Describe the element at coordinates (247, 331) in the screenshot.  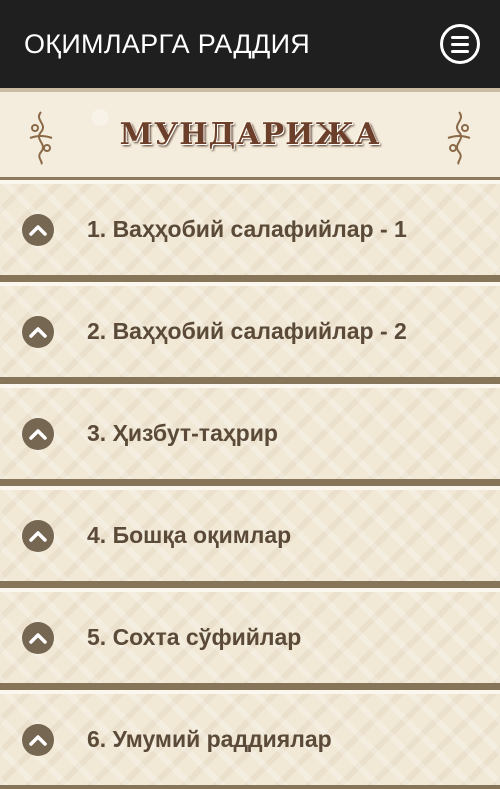
I see `list-item-label: 2. Ваҳҳобий салафийлар - 2` at that location.